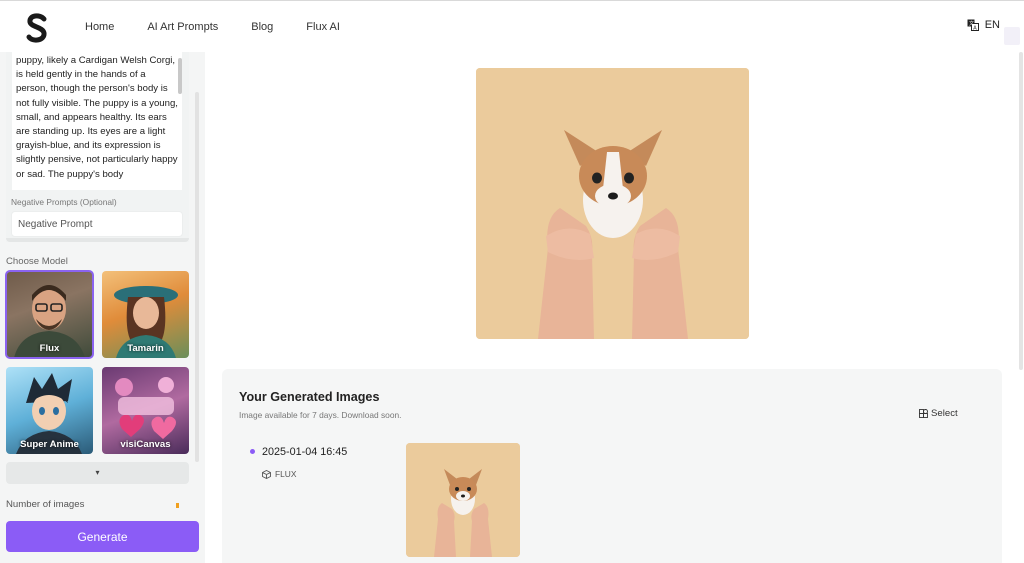  Describe the element at coordinates (309, 397) in the screenshot. I see `generated-images-title: Your Generated Images` at that location.